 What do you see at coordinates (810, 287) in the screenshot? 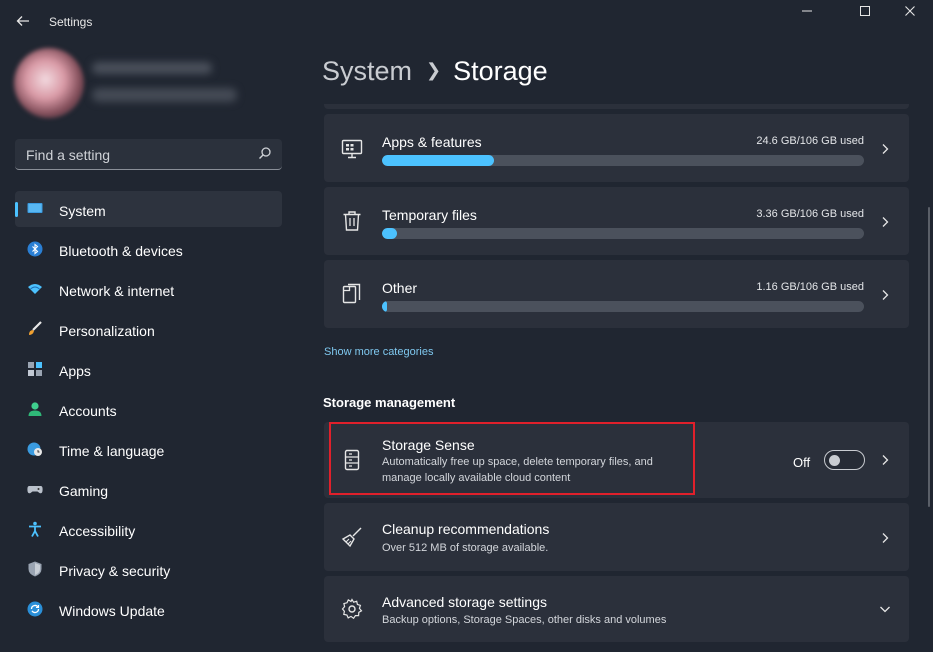
I see `category-usage: 1.16 GB/106 GB used` at bounding box center [810, 287].